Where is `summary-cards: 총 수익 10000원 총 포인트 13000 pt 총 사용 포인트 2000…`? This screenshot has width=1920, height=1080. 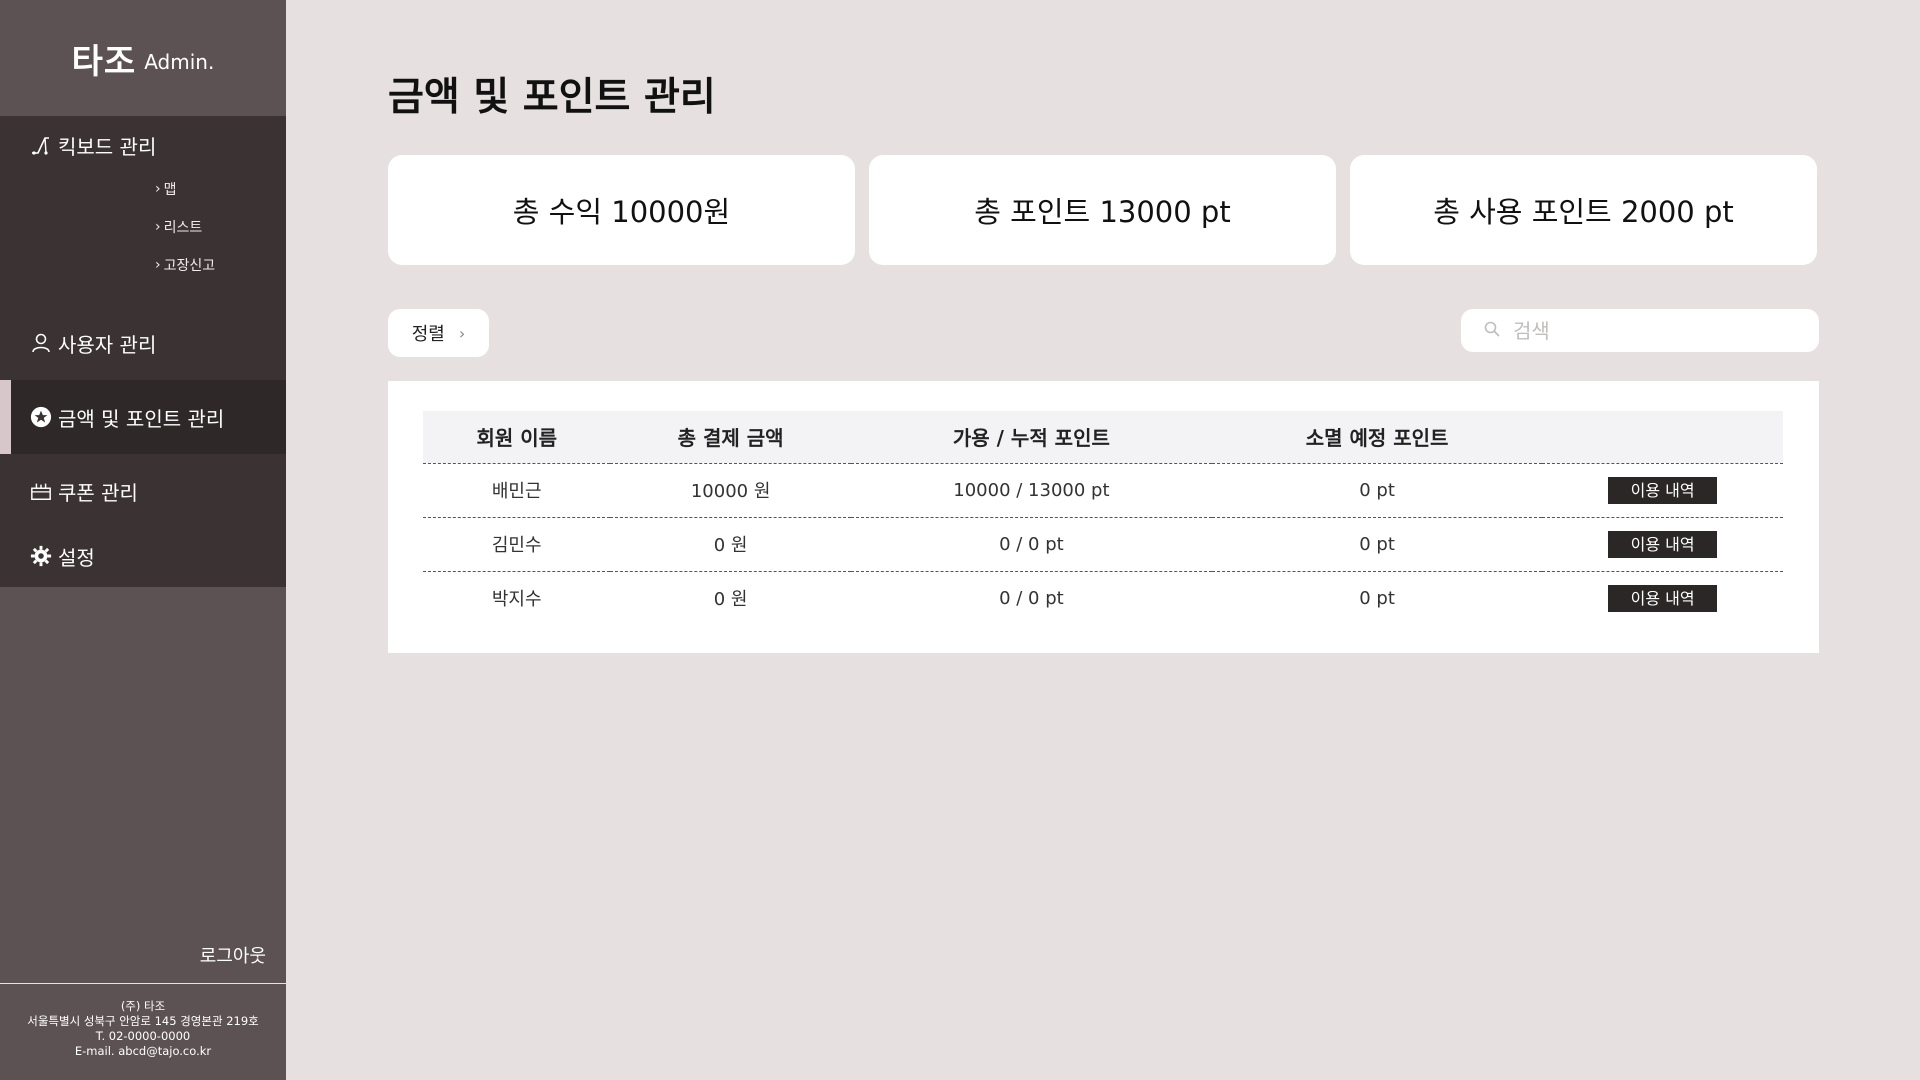
summary-cards: 총 수익 10000원 총 포인트 13000 pt 총 사용 포인트 2000… is located at coordinates (1102, 210).